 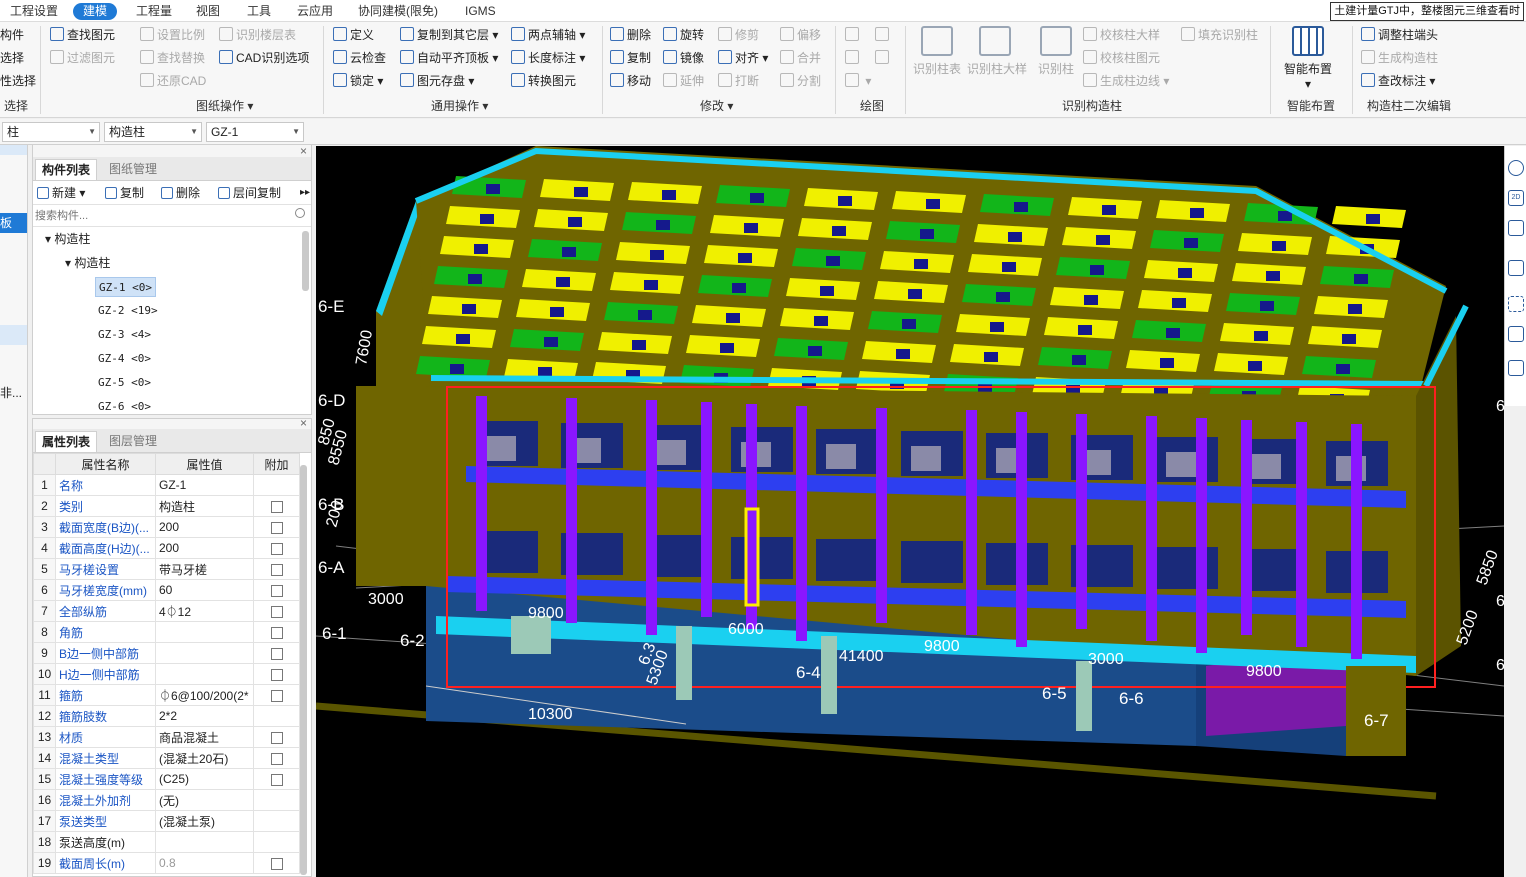 I want to click on menu-view: 视图, so click(x=208, y=11).